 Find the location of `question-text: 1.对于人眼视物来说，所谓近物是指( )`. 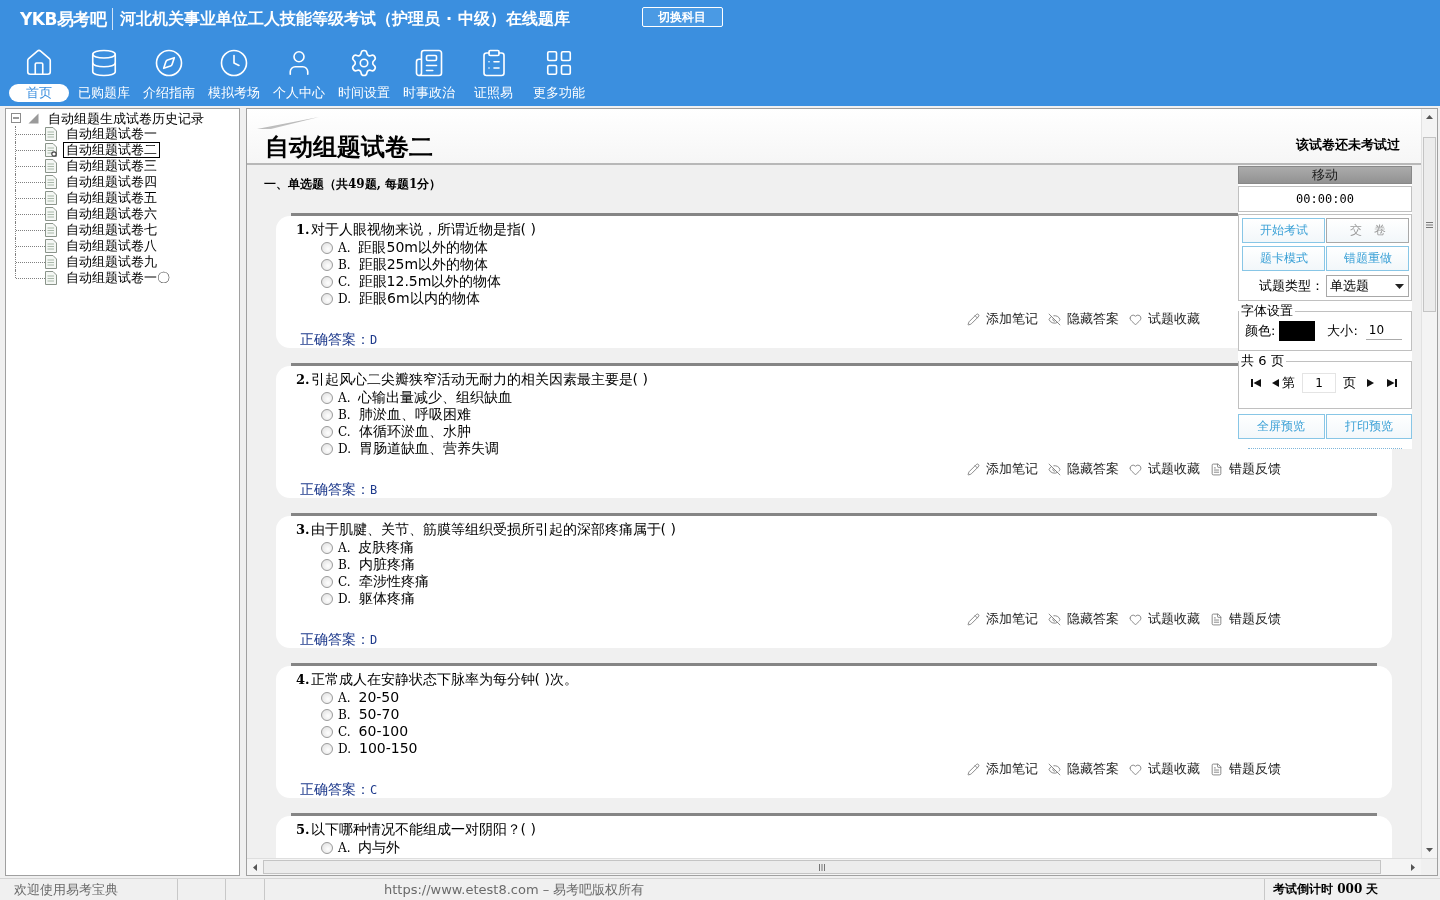

question-text: 1.对于人眼视物来说，所谓近物是指( ) is located at coordinates (416, 229).